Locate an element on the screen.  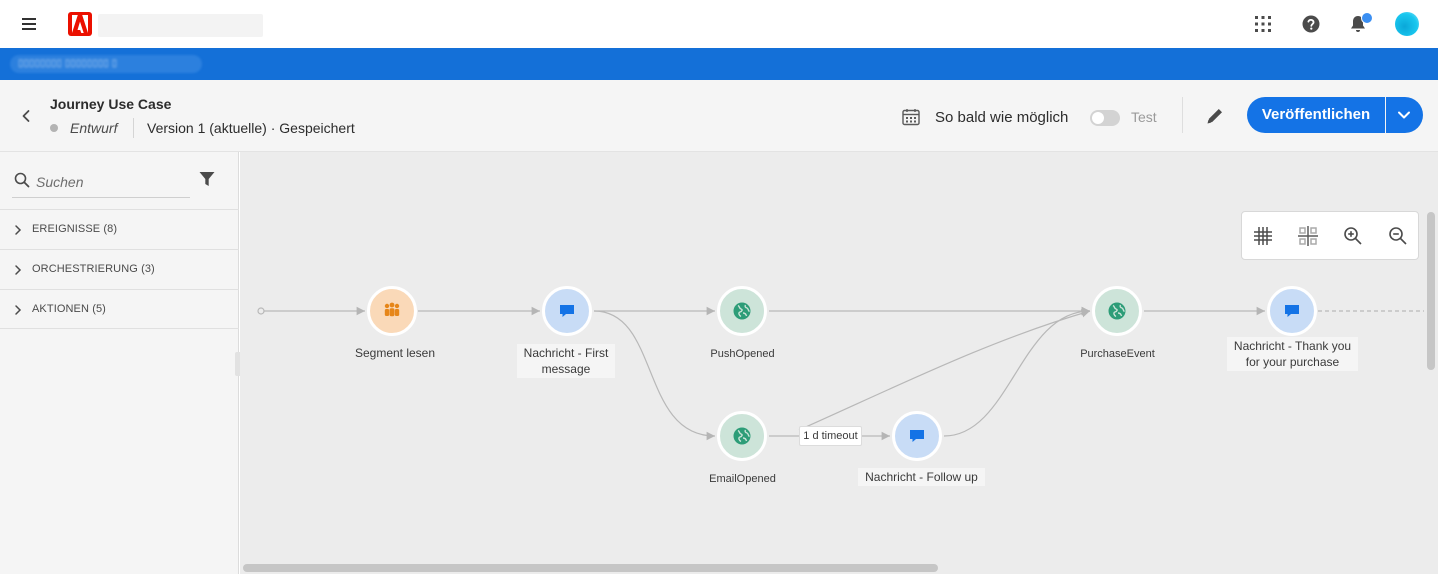
horizontal-scrollbar is located at coordinates (590, 568).